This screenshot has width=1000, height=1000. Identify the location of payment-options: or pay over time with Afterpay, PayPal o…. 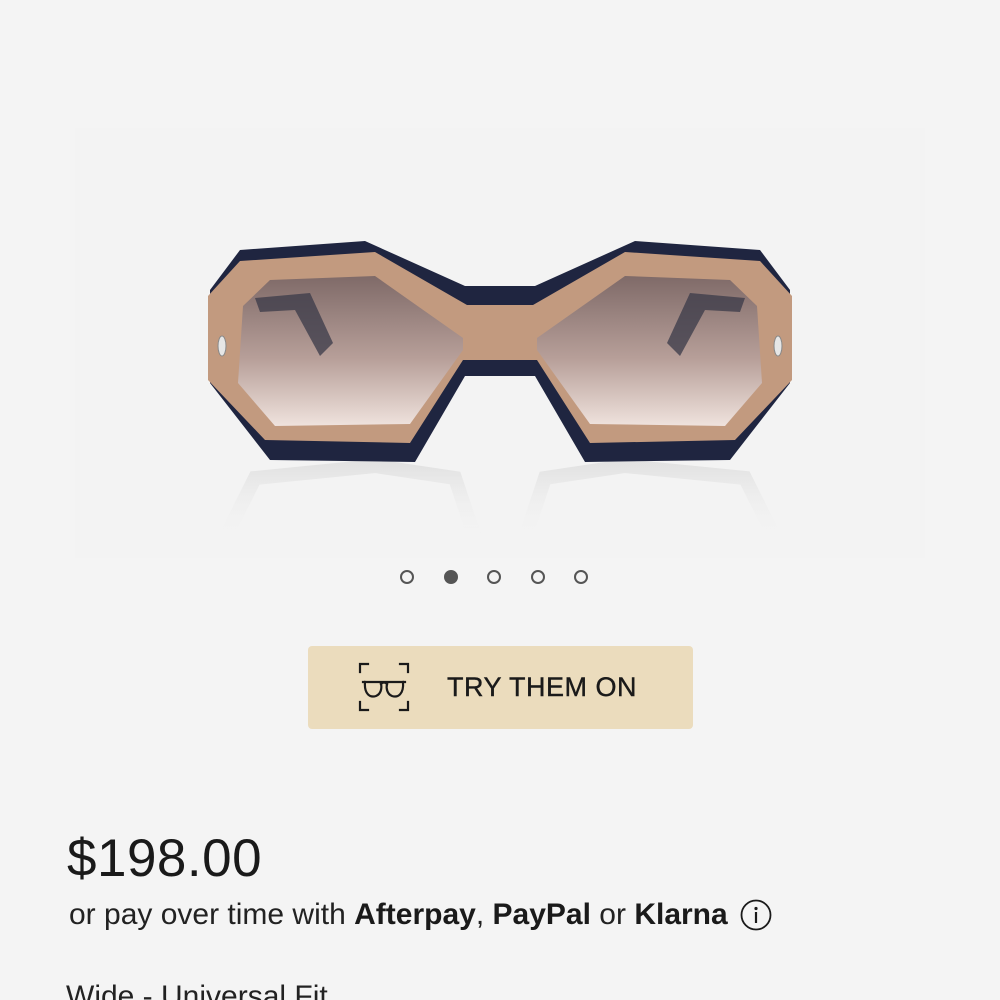
(420, 915).